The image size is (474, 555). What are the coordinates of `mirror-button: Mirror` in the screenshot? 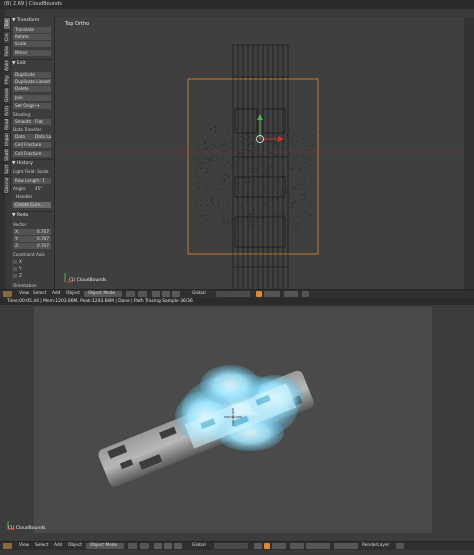 It's located at (32, 53).